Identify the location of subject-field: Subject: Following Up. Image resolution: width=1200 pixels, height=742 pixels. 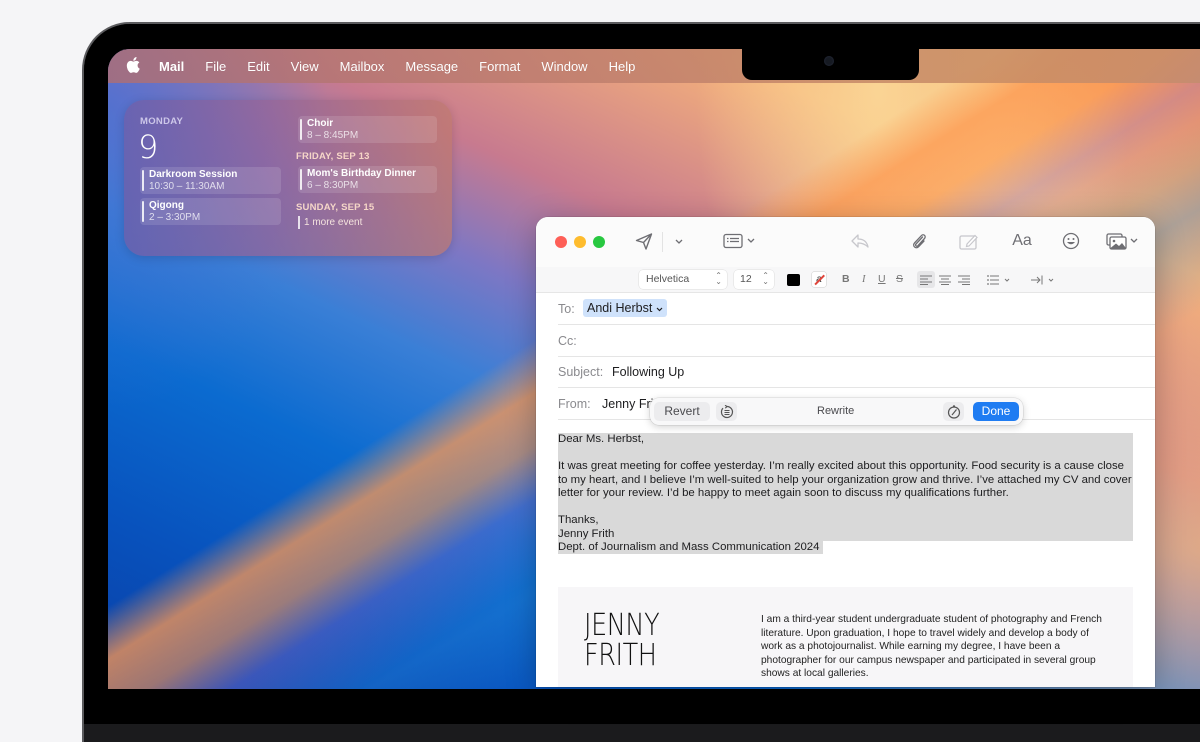
(856, 372).